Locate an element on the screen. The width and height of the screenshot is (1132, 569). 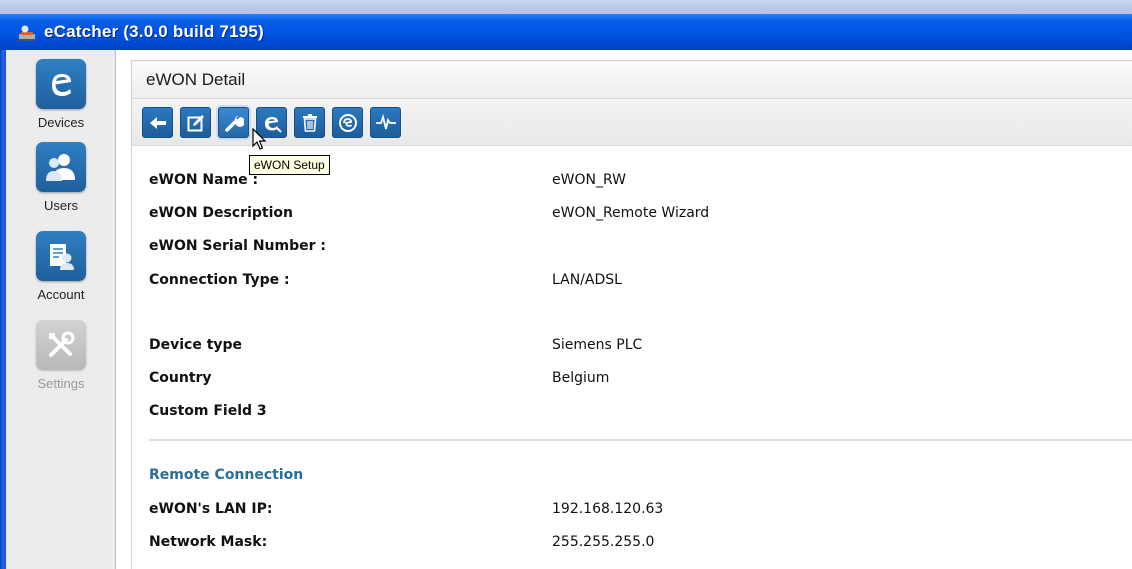
disconnect-icon is located at coordinates (347, 122).